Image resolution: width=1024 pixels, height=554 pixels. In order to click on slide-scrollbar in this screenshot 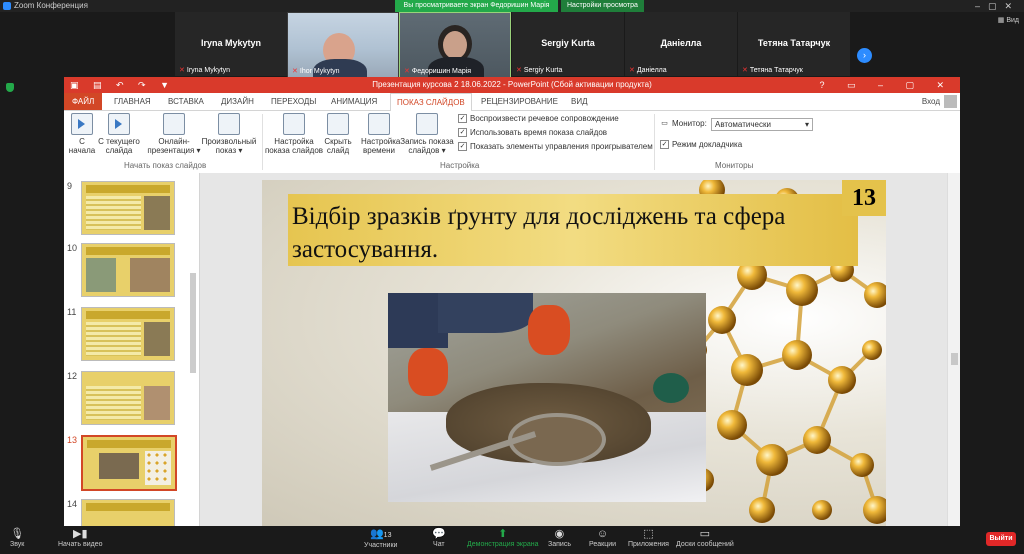, I will do `click(953, 349)`.